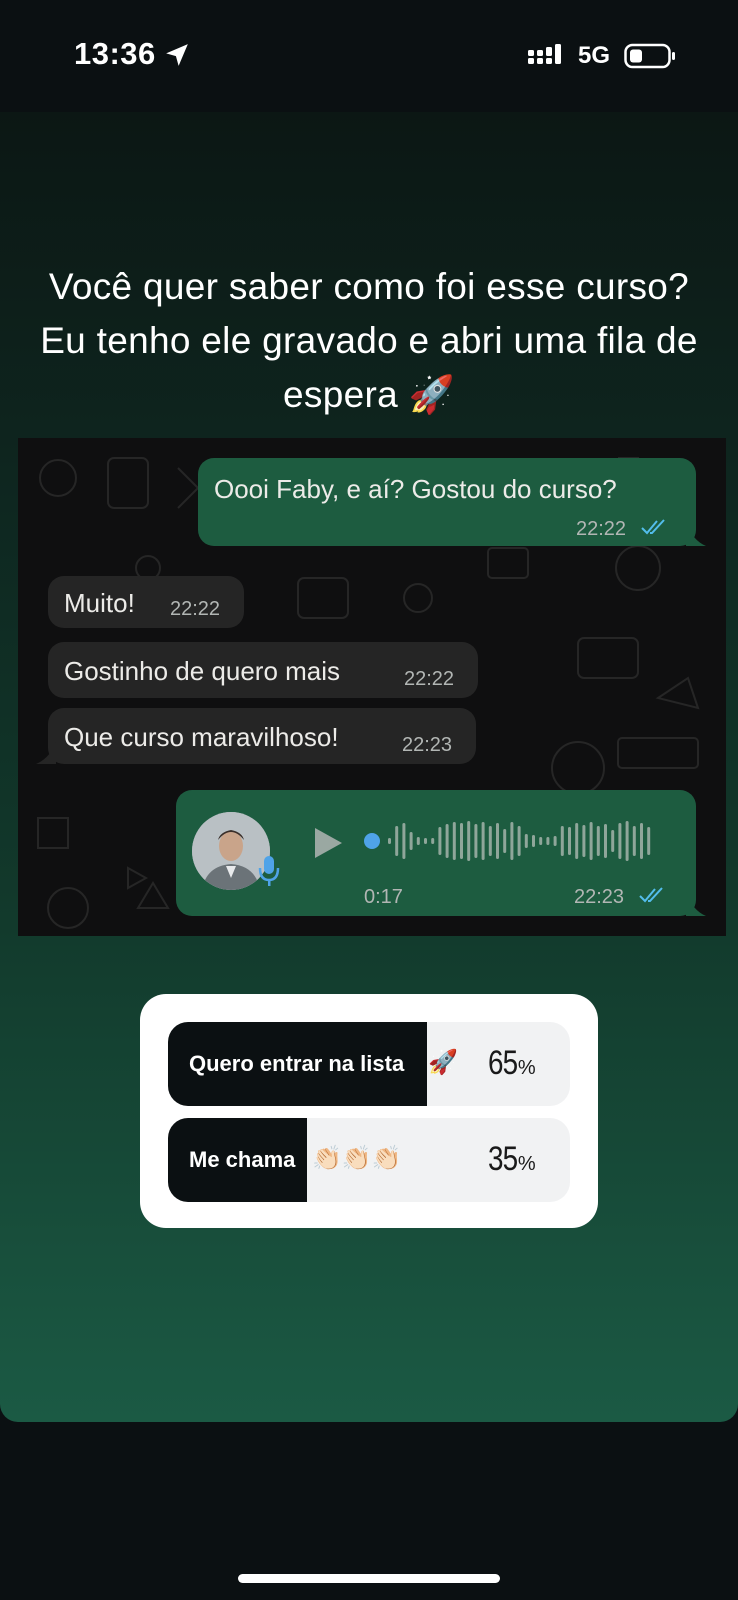  What do you see at coordinates (503, 1159) in the screenshot?
I see `poll-percent-value: 35` at bounding box center [503, 1159].